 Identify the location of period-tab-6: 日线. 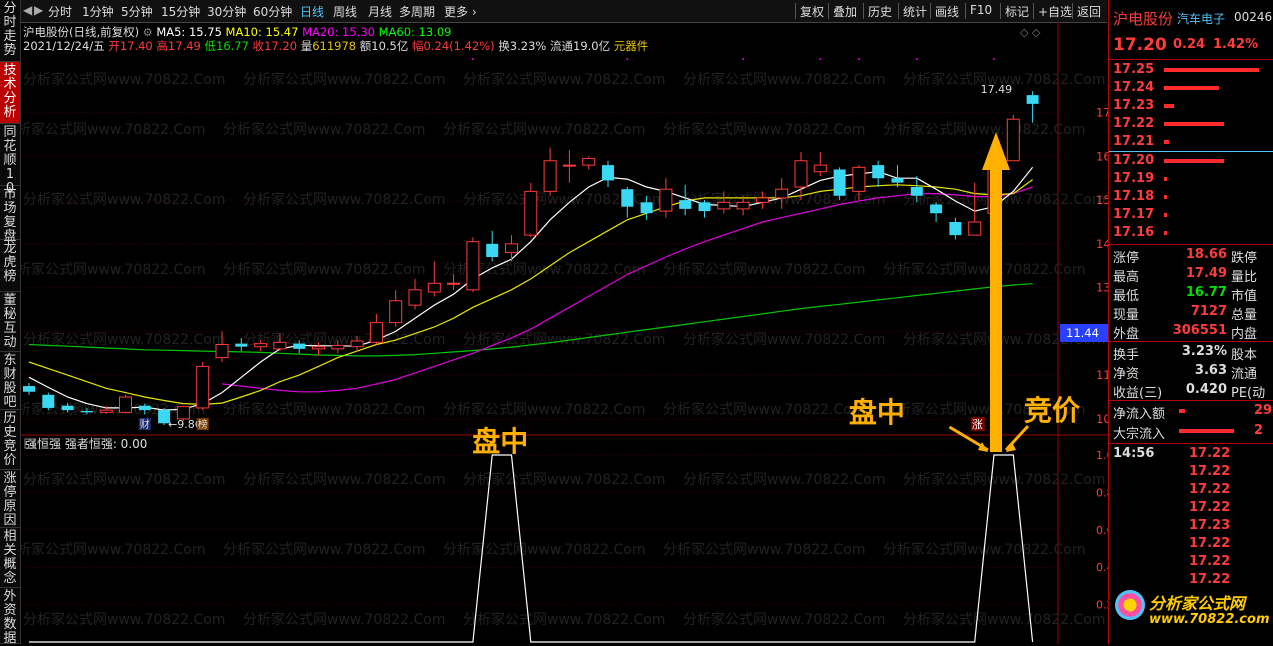
(312, 11).